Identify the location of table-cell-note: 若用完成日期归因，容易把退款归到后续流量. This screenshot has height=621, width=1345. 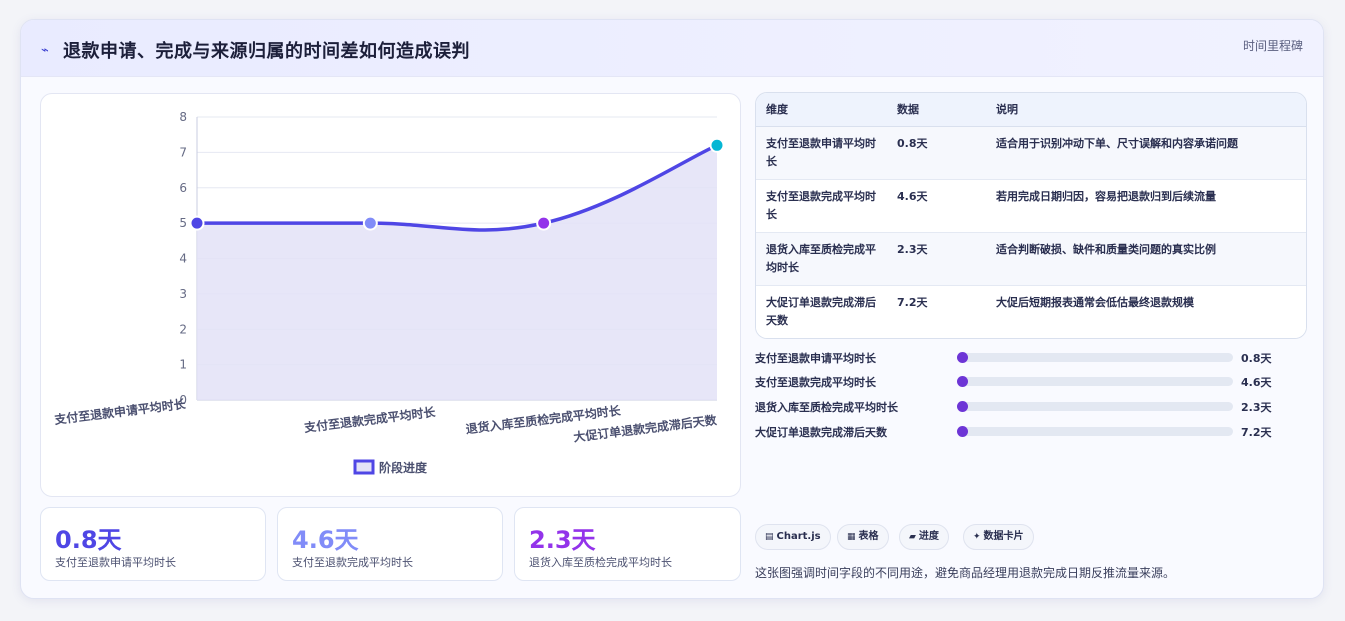
(1146, 206).